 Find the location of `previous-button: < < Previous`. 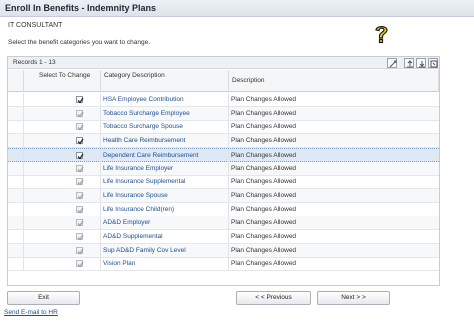

previous-button: < < Previous is located at coordinates (273, 298).